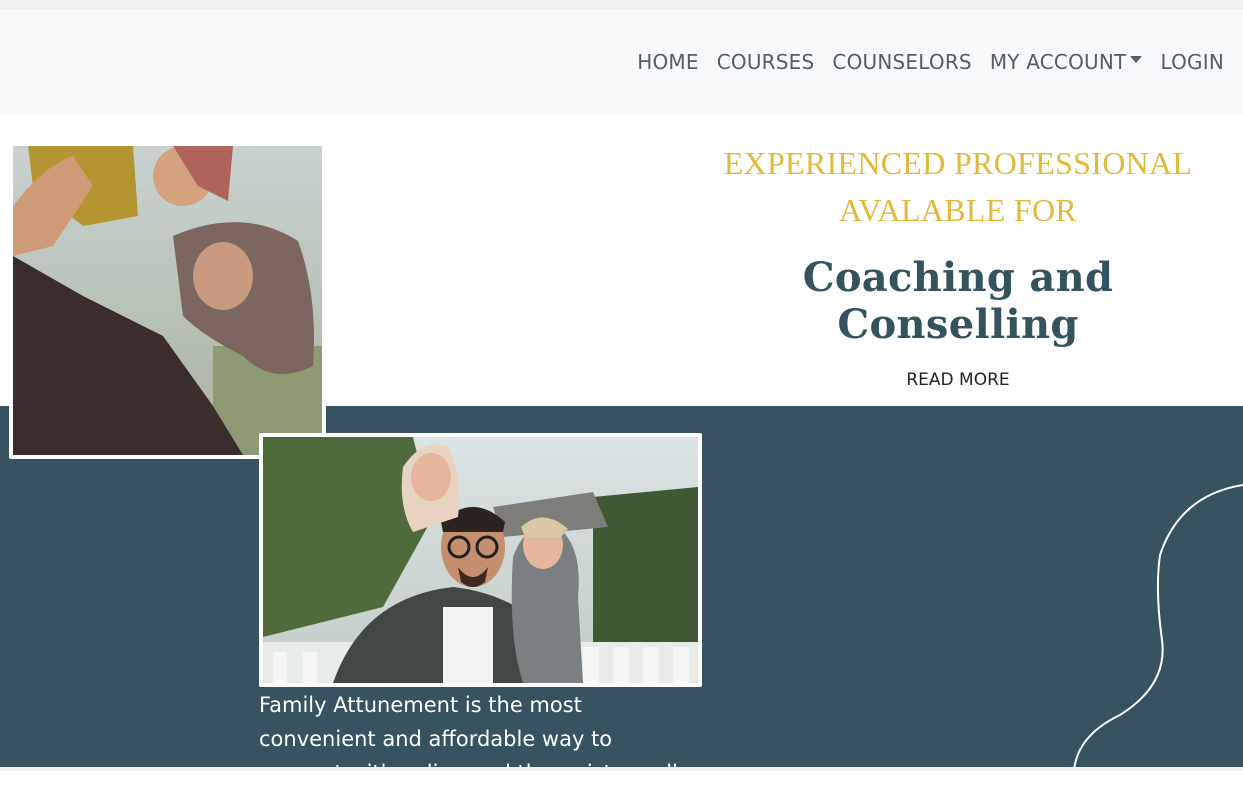  What do you see at coordinates (621, 769) in the screenshot?
I see `bottom-strip` at bounding box center [621, 769].